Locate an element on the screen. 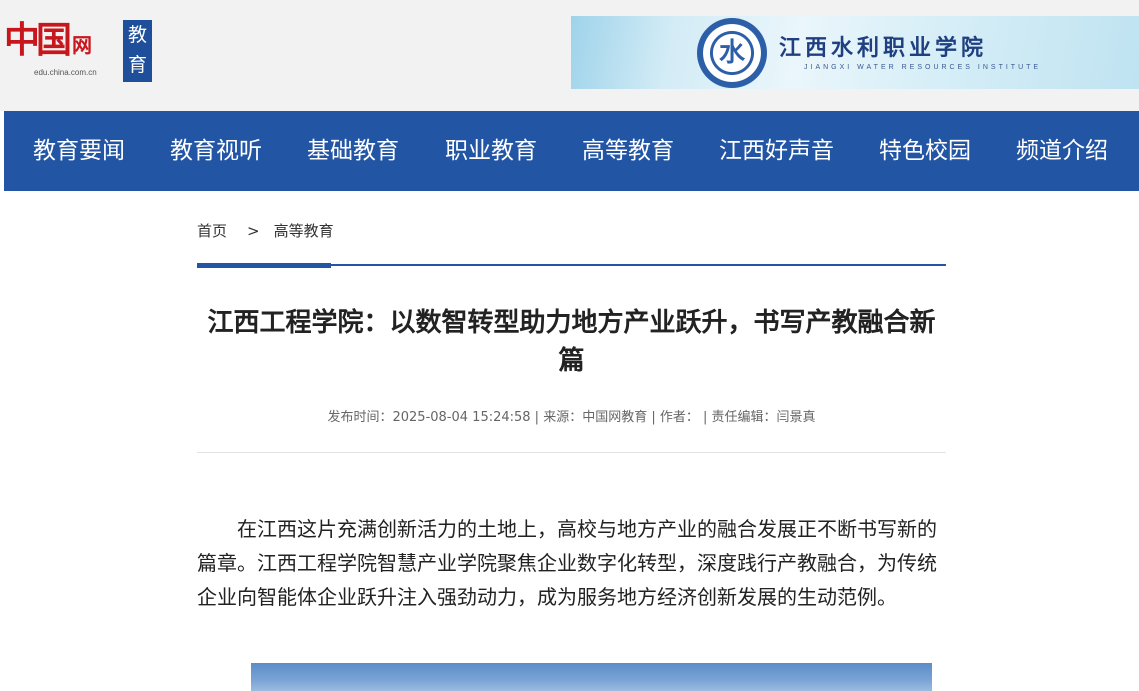  nav-item-jiangxi-voice: 江西好声音 is located at coordinates (776, 151).